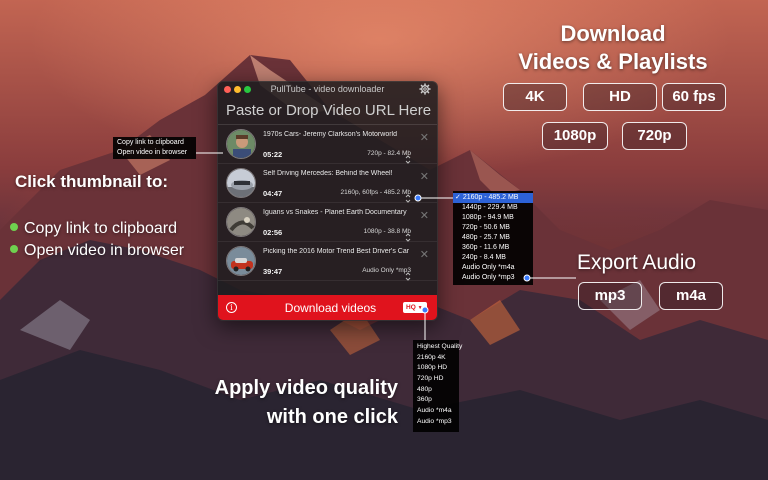 This screenshot has width=768, height=480. Describe the element at coordinates (620, 97) in the screenshot. I see `badge-hd: HD` at that location.